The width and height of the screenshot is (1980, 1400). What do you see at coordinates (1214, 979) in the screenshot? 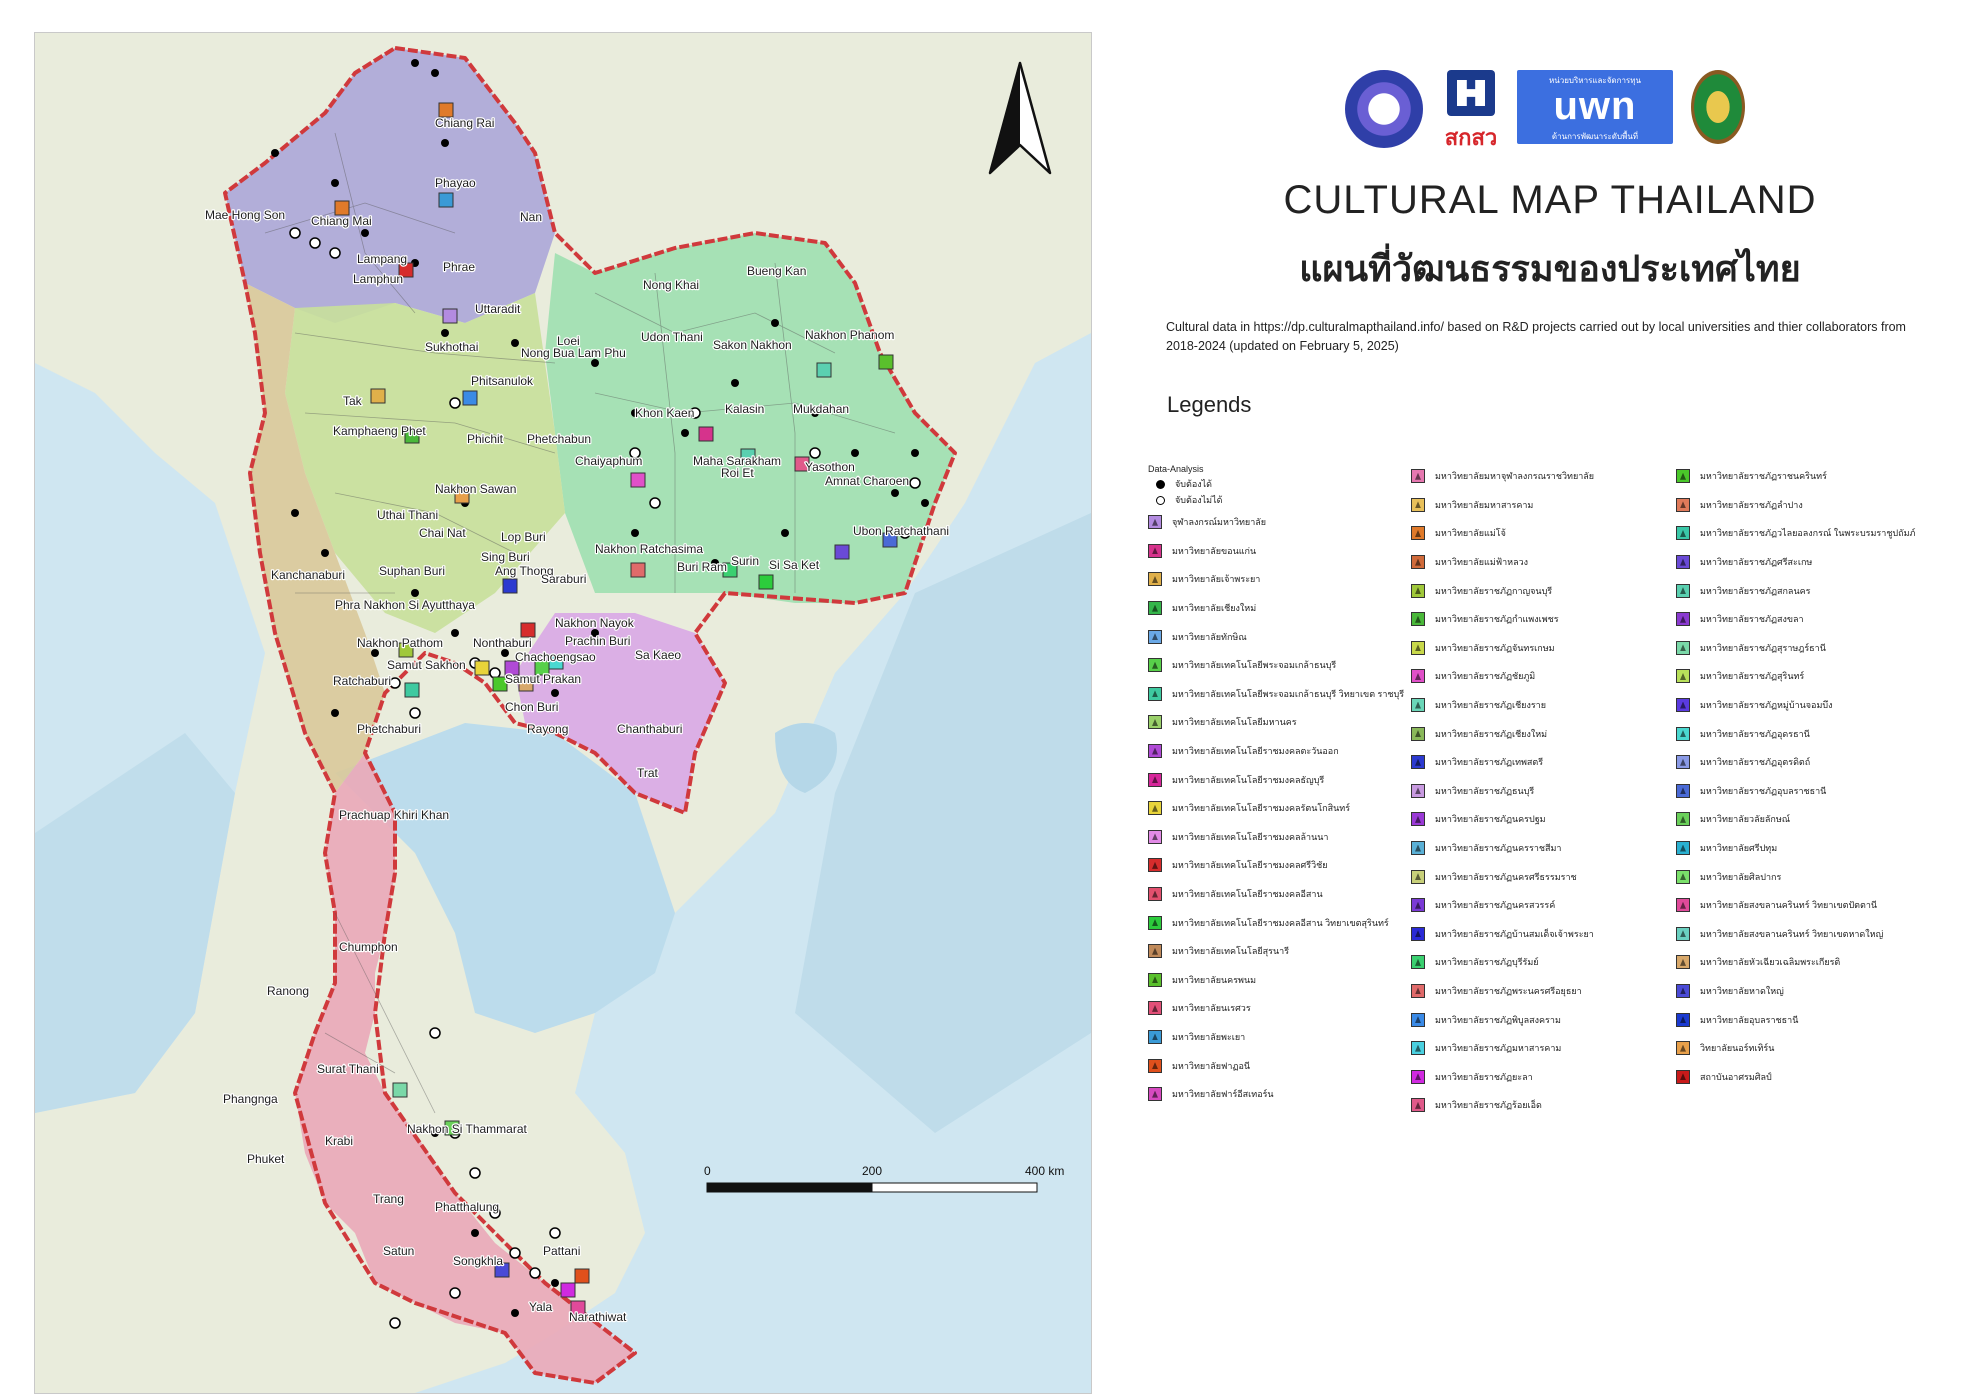
I see `legend-item-label: มหาวิทยาลัยนครพนม` at bounding box center [1214, 979].